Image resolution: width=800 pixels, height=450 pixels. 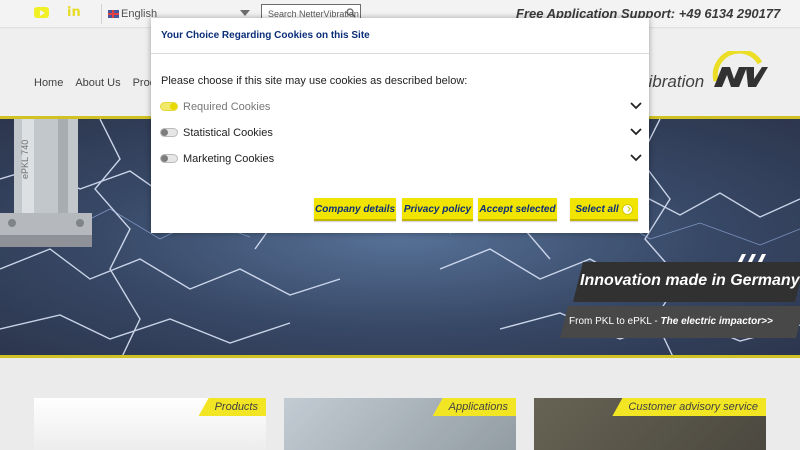 I want to click on accept-selected-button: Accept selected, so click(x=517, y=209).